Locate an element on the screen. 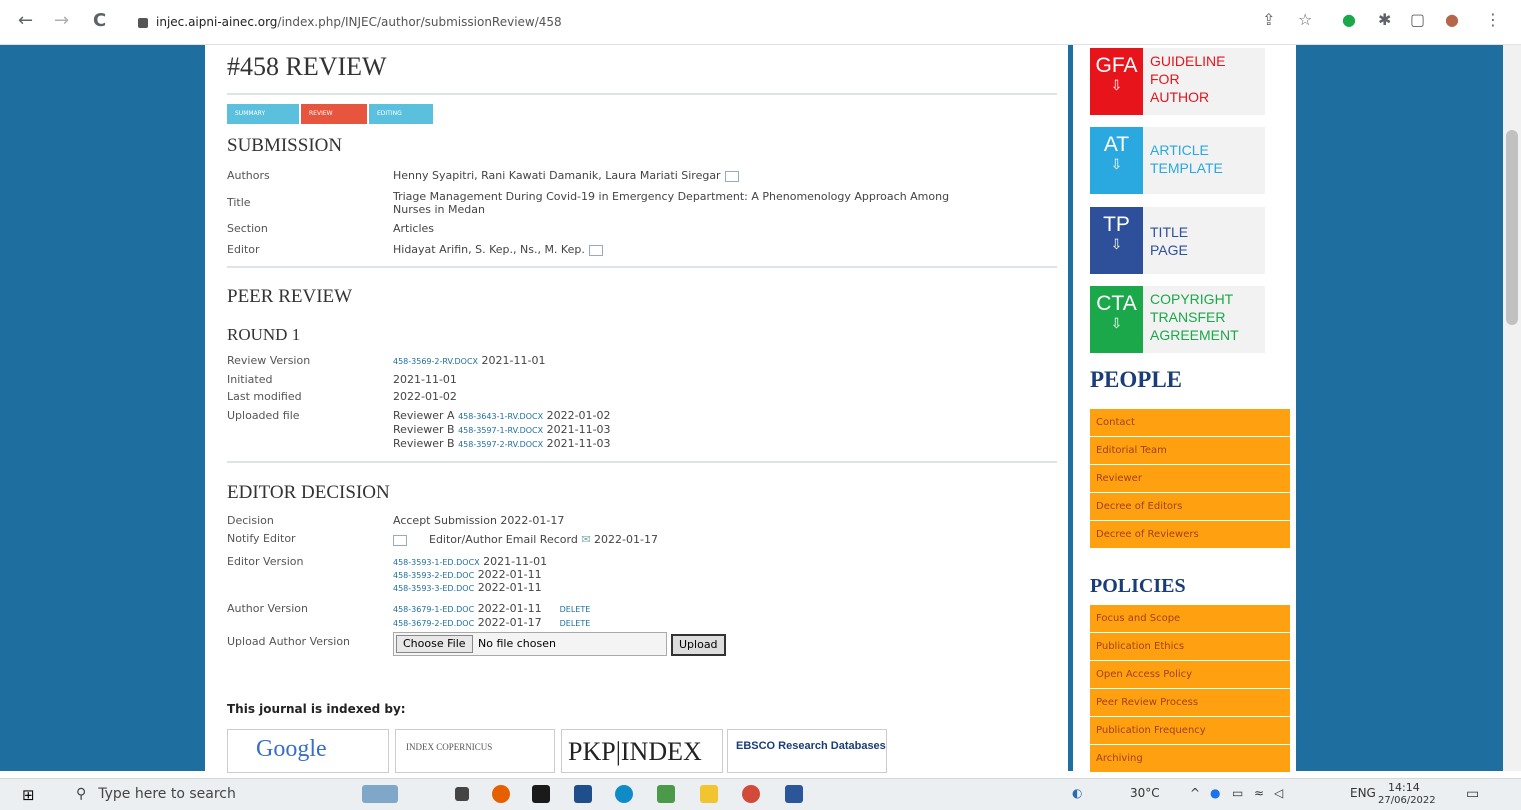 The width and height of the screenshot is (1521, 810). clock-date: 27/06/2022 is located at coordinates (1407, 800).